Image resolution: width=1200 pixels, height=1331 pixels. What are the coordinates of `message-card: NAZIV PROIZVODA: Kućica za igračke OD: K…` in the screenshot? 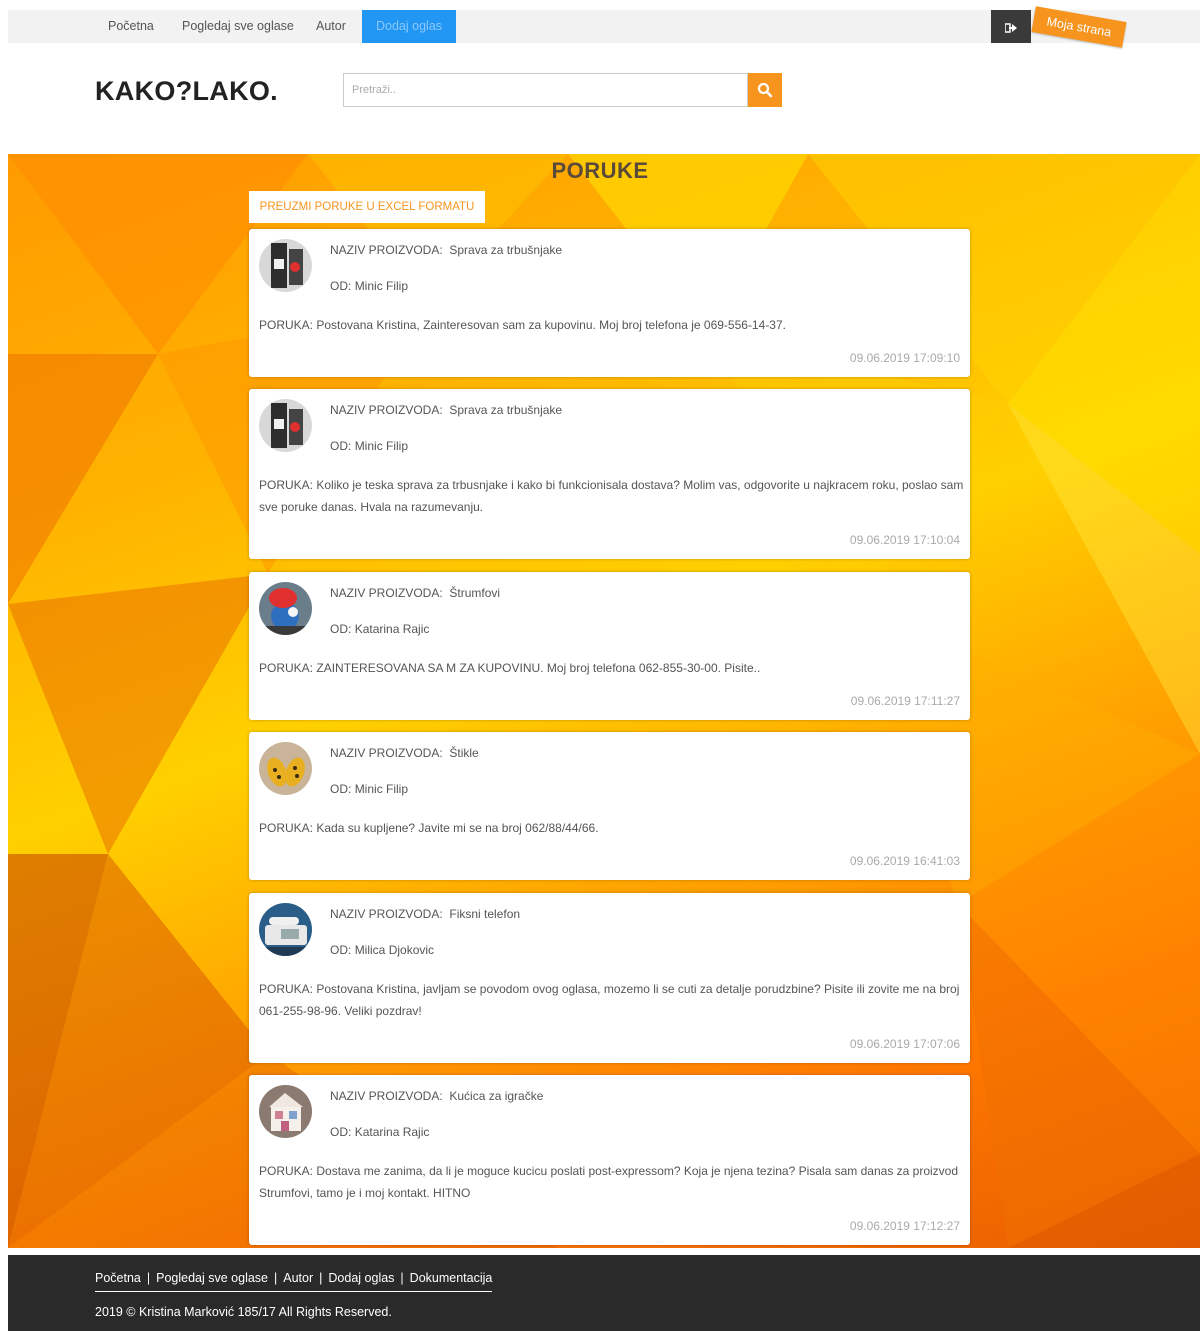 It's located at (609, 1160).